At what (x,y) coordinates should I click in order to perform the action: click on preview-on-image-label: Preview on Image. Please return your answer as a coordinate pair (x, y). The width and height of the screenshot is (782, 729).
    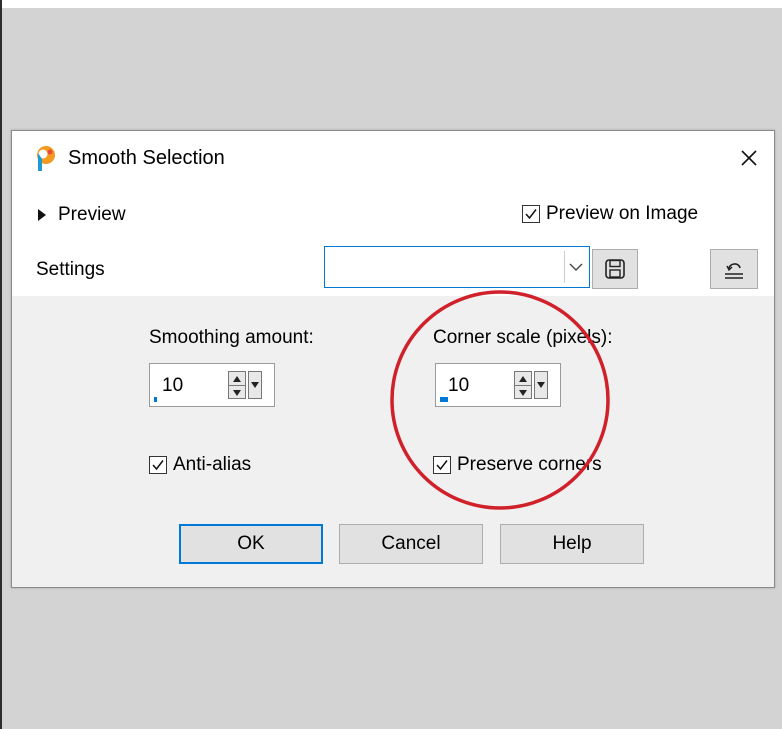
    Looking at the image, I should click on (622, 213).